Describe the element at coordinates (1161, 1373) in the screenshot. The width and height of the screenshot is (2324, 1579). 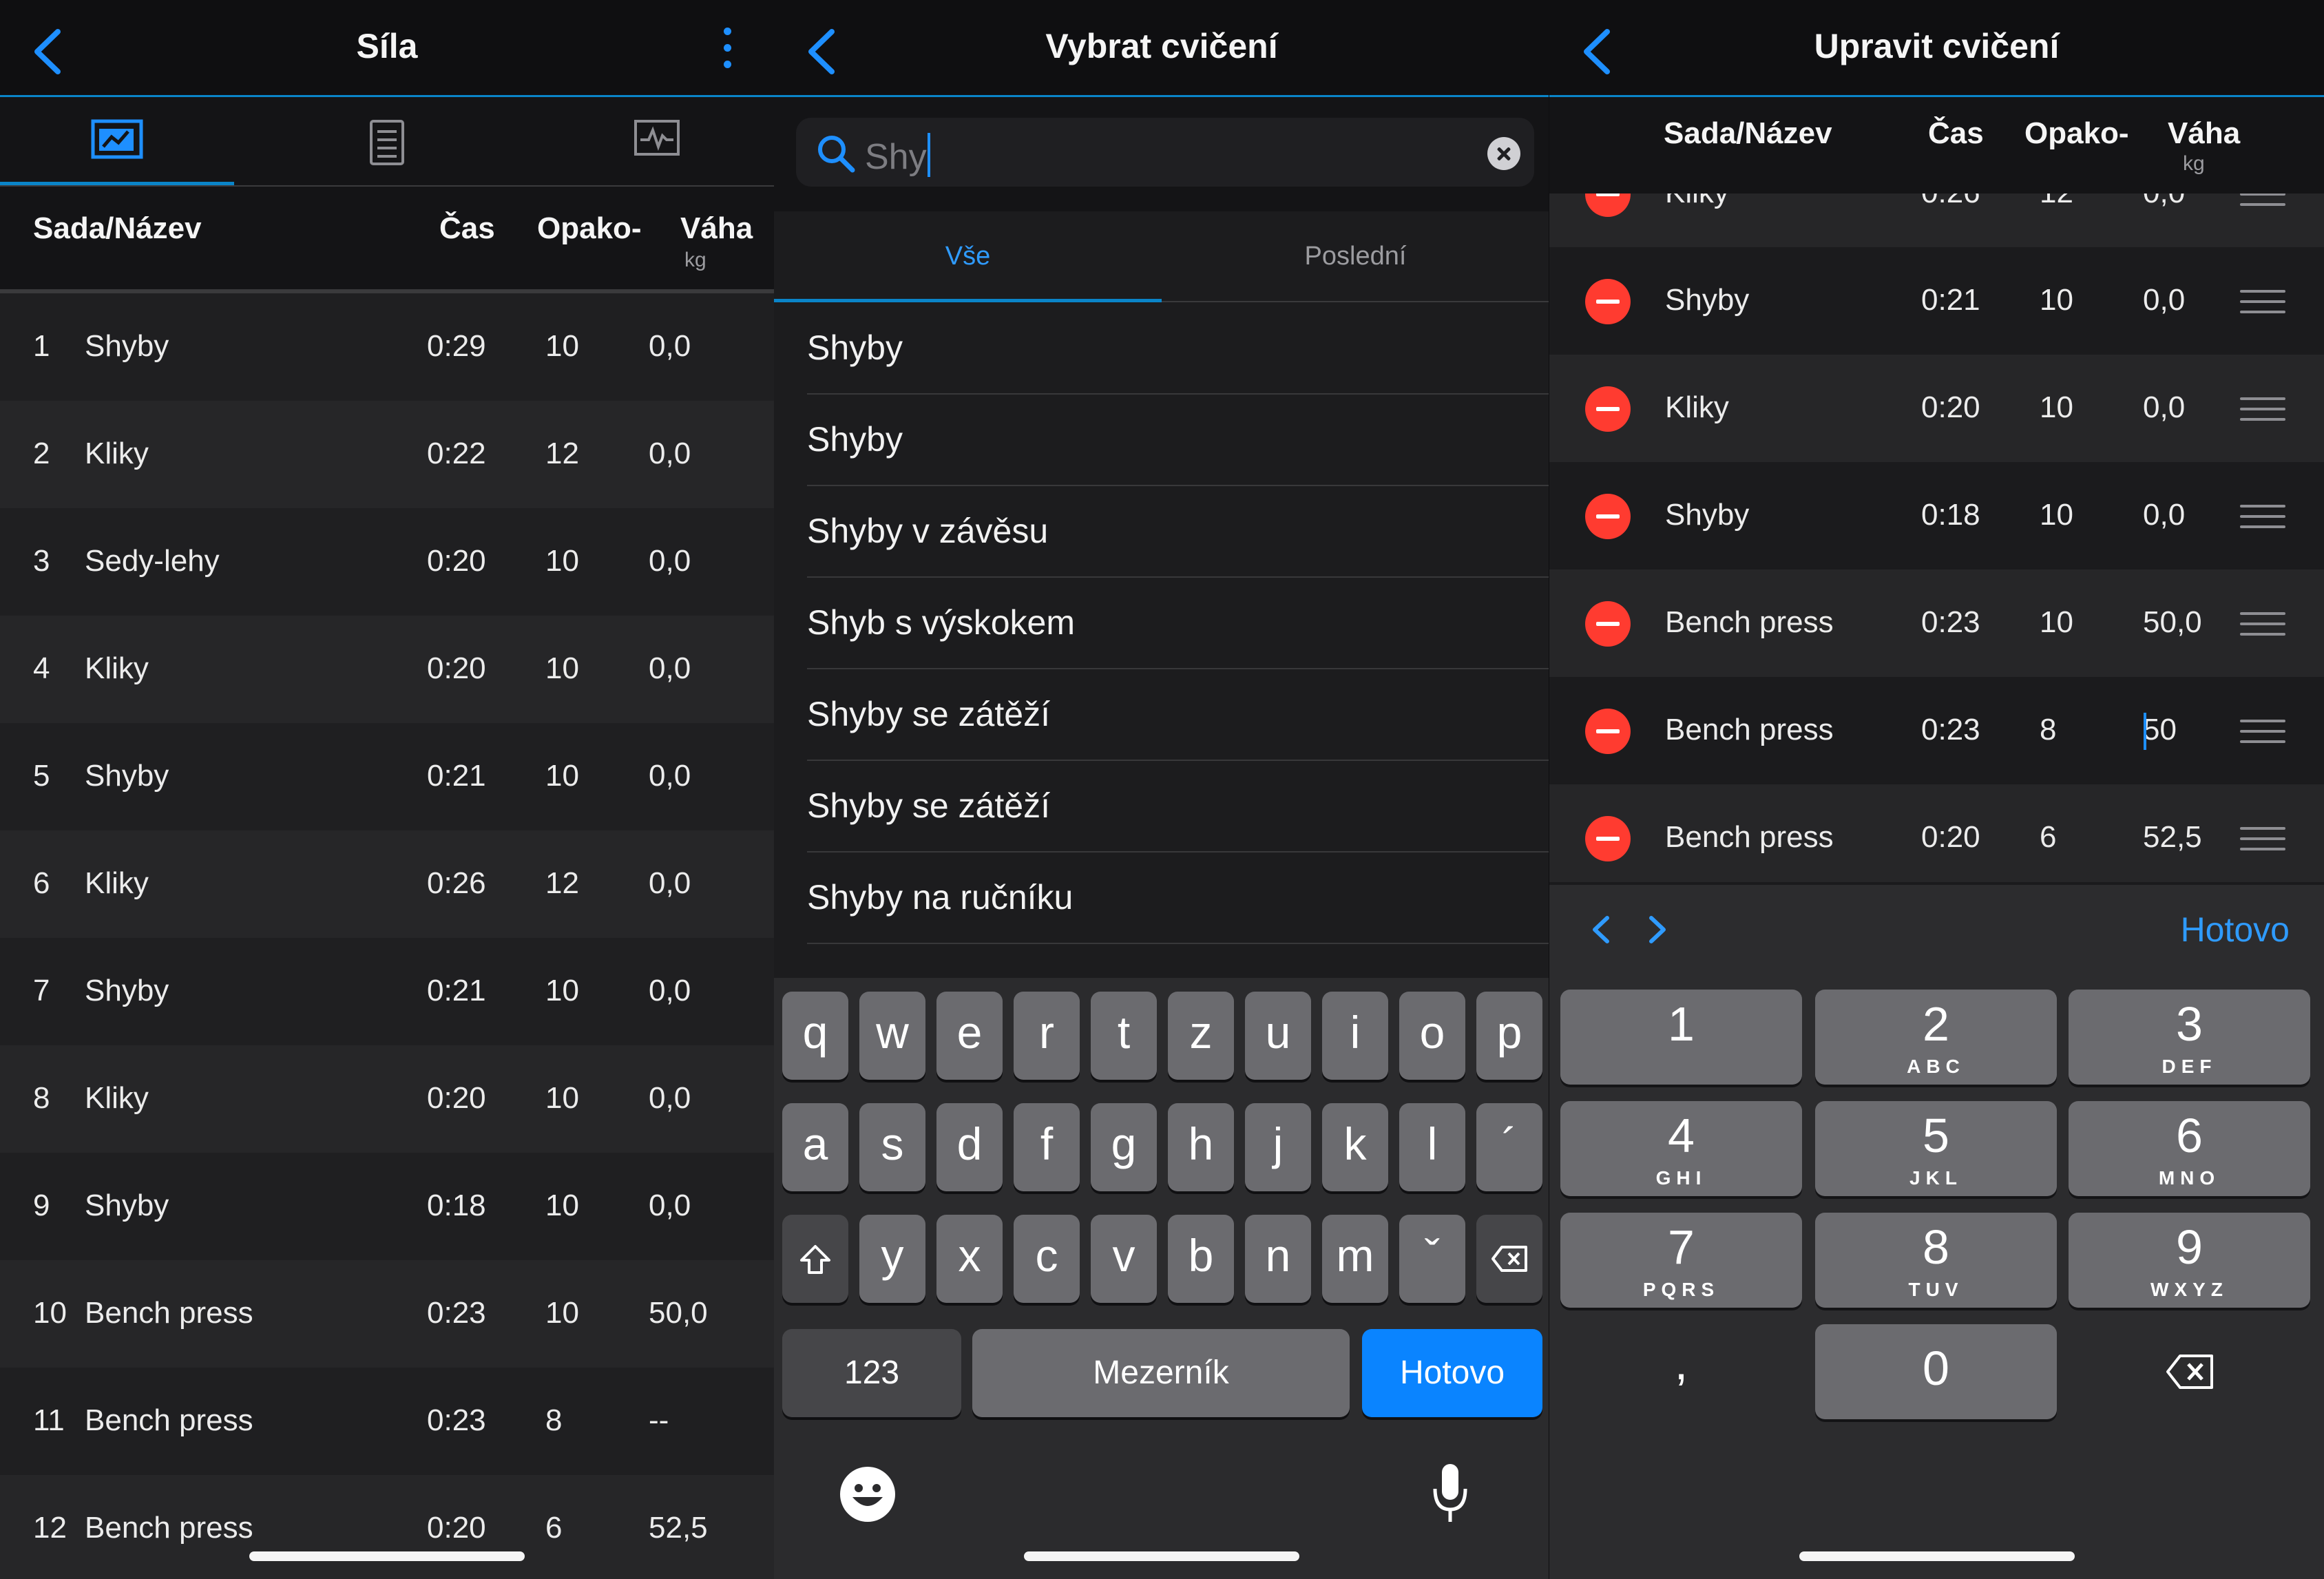
I see `space-key: Mezerník` at that location.